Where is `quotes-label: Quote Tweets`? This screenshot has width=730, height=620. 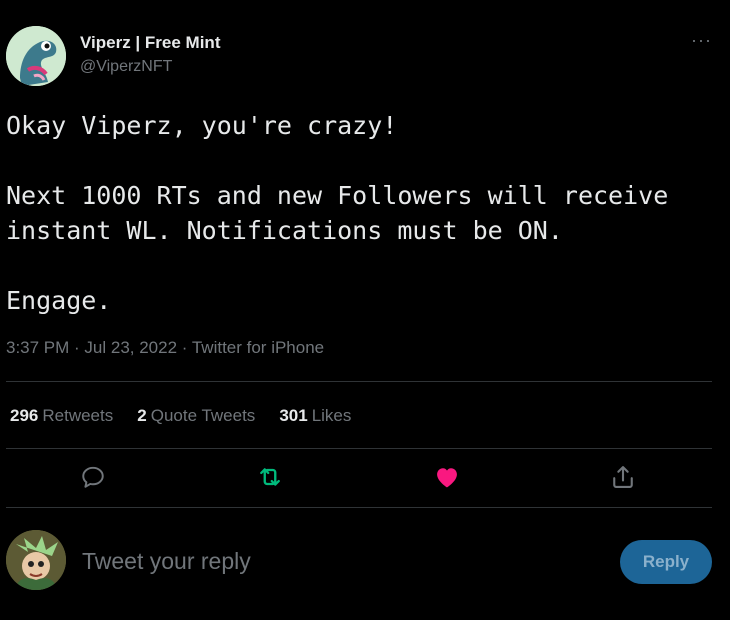 quotes-label: Quote Tweets is located at coordinates (203, 415).